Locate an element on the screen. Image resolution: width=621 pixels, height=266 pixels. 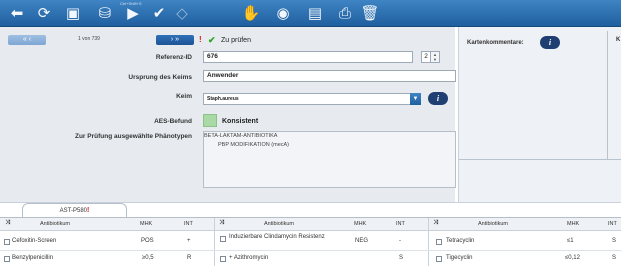
hand-icon: ✋ is located at coordinates (251, 13).